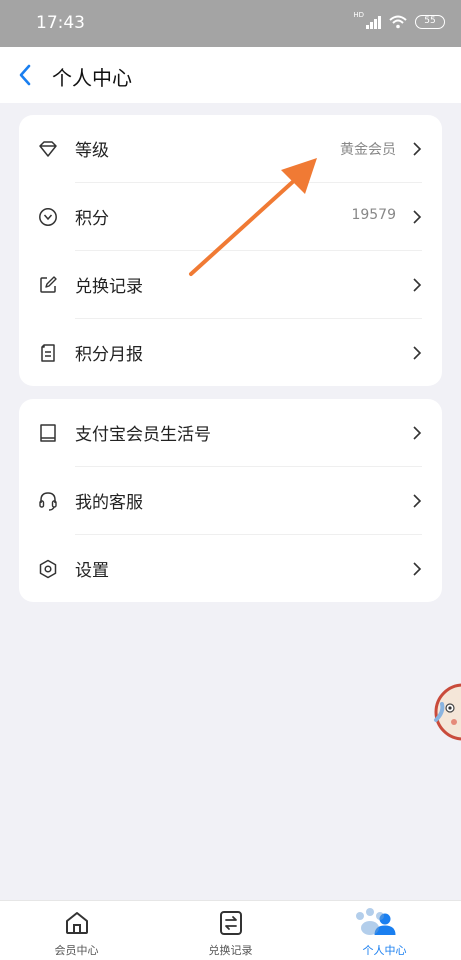  I want to click on tab-label: 个人中心, so click(384, 950).